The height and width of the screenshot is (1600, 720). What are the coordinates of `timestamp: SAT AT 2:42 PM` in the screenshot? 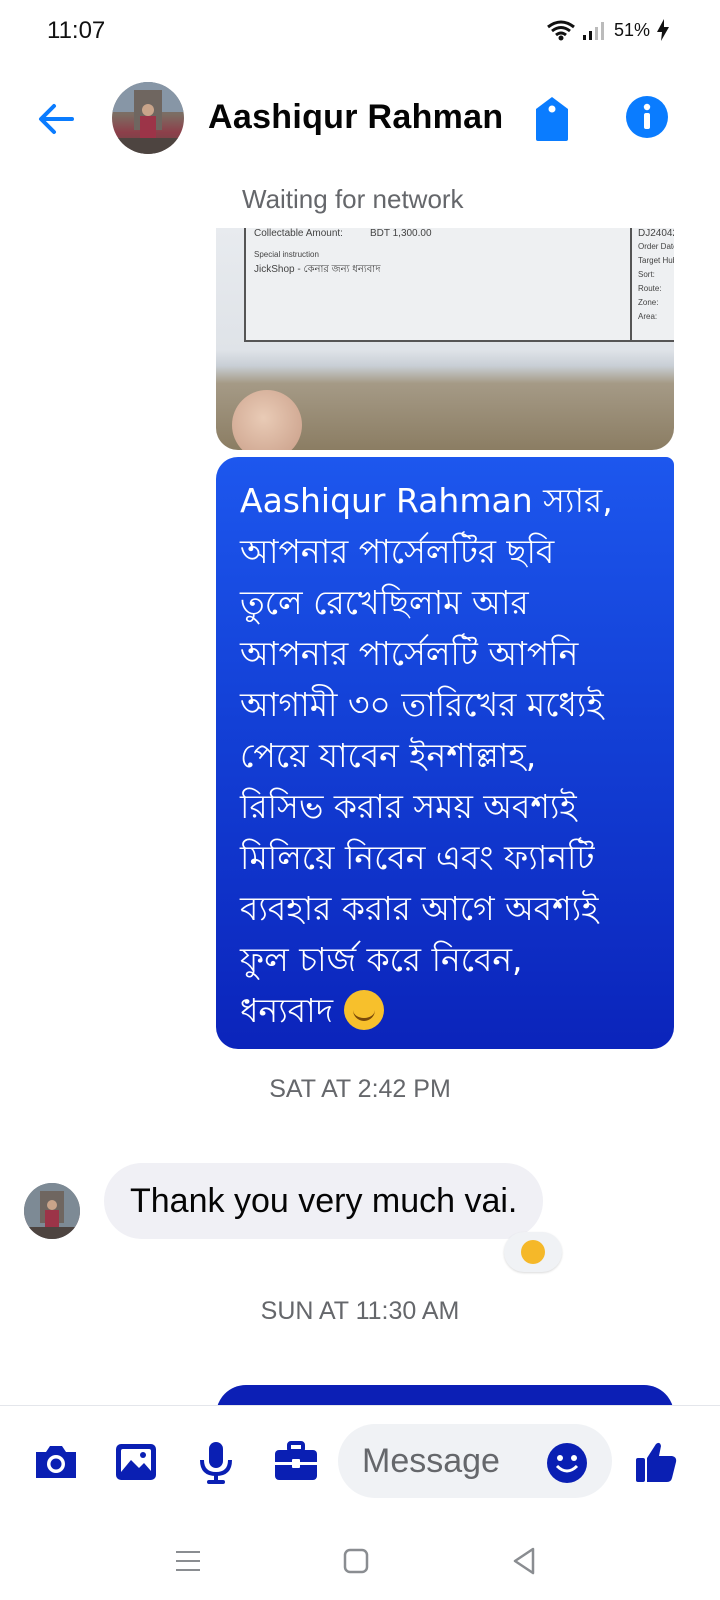 It's located at (360, 1089).